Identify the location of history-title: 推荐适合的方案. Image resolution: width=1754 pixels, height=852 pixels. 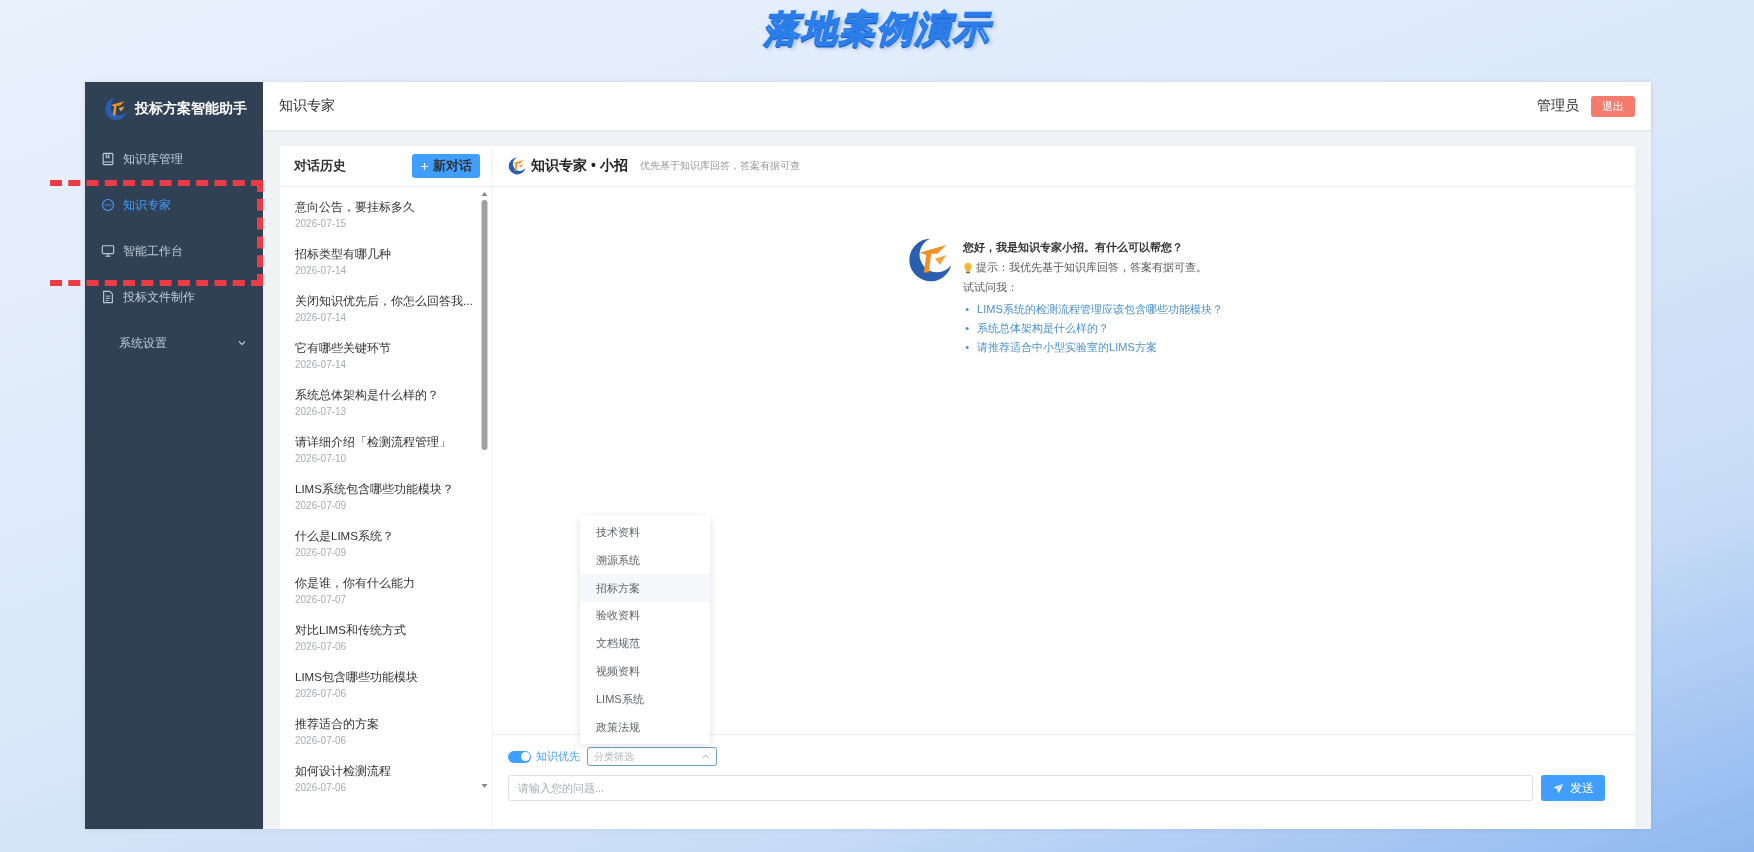
(383, 724).